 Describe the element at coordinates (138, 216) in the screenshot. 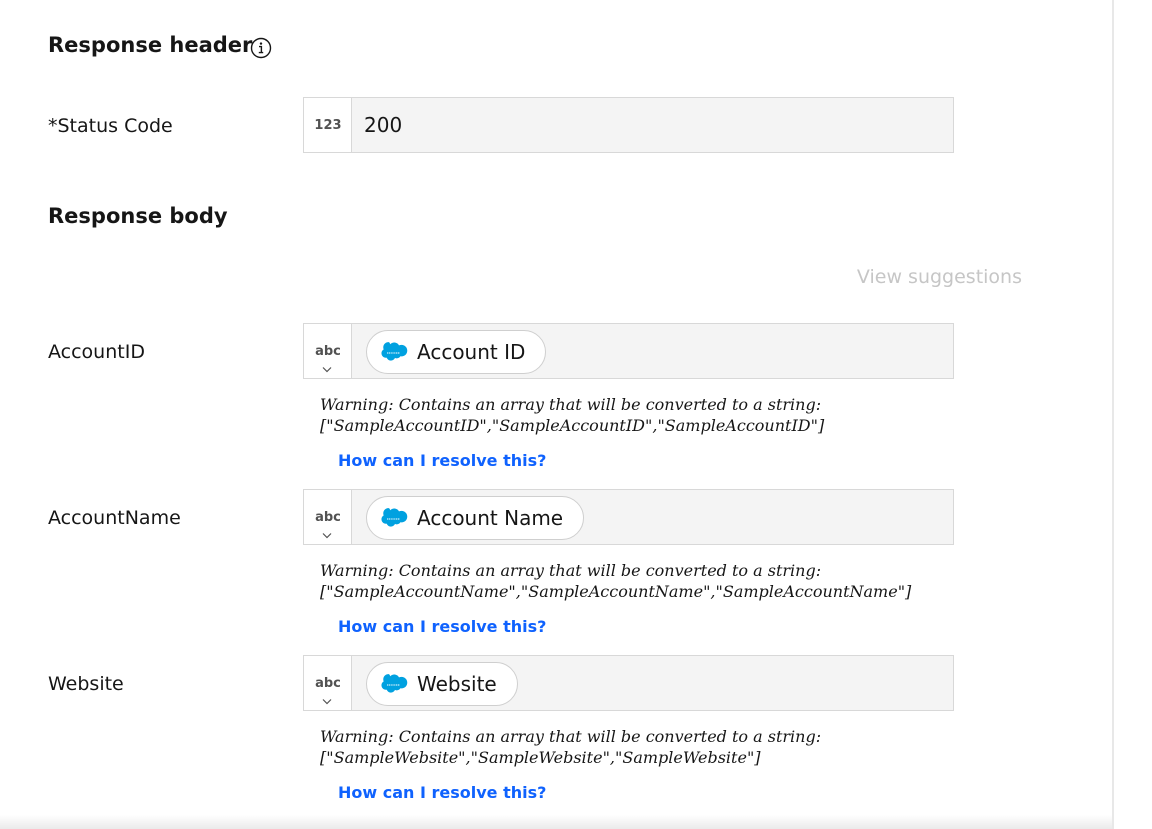

I see `response-body-title: Response body` at that location.